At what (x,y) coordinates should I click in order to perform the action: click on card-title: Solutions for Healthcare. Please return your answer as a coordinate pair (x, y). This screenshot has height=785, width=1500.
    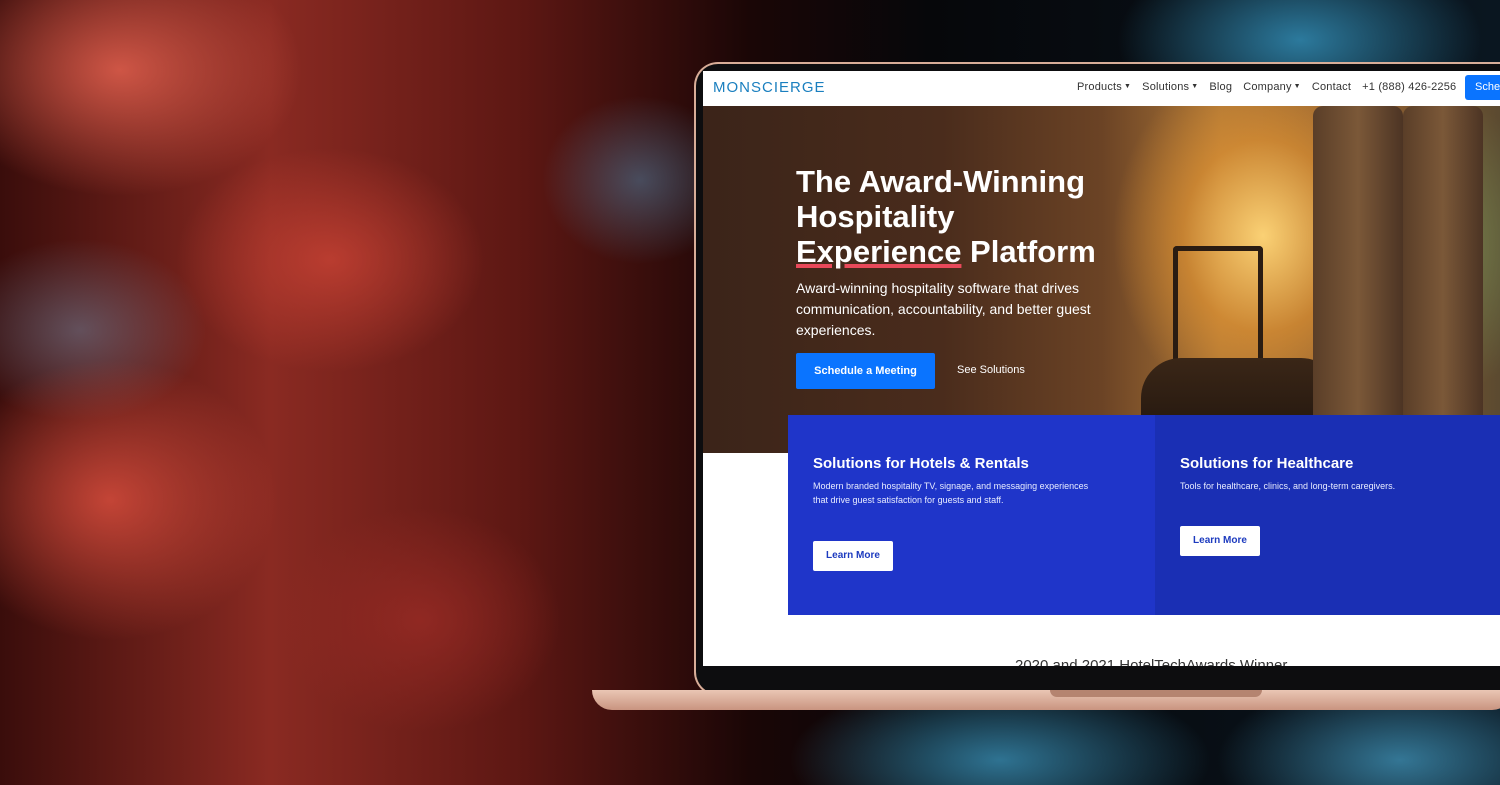
    Looking at the image, I should click on (1267, 463).